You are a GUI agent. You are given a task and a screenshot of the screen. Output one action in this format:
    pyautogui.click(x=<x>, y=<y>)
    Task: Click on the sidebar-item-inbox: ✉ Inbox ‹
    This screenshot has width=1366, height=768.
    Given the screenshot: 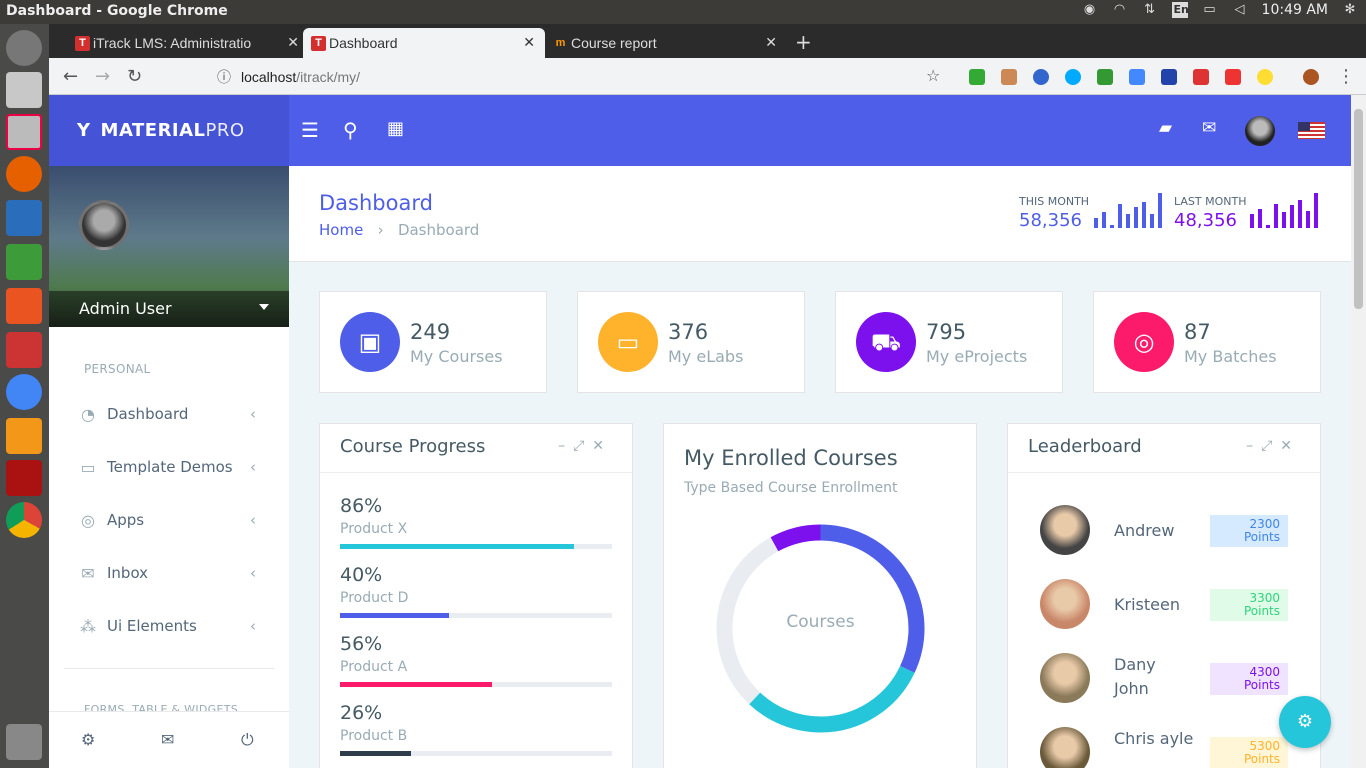 What is the action you would take?
    pyautogui.click(x=171, y=573)
    